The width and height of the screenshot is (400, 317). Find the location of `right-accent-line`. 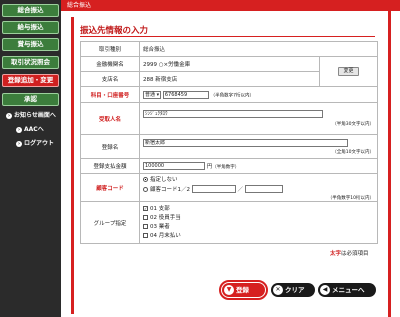

right-accent-line is located at coordinates (389, 164).